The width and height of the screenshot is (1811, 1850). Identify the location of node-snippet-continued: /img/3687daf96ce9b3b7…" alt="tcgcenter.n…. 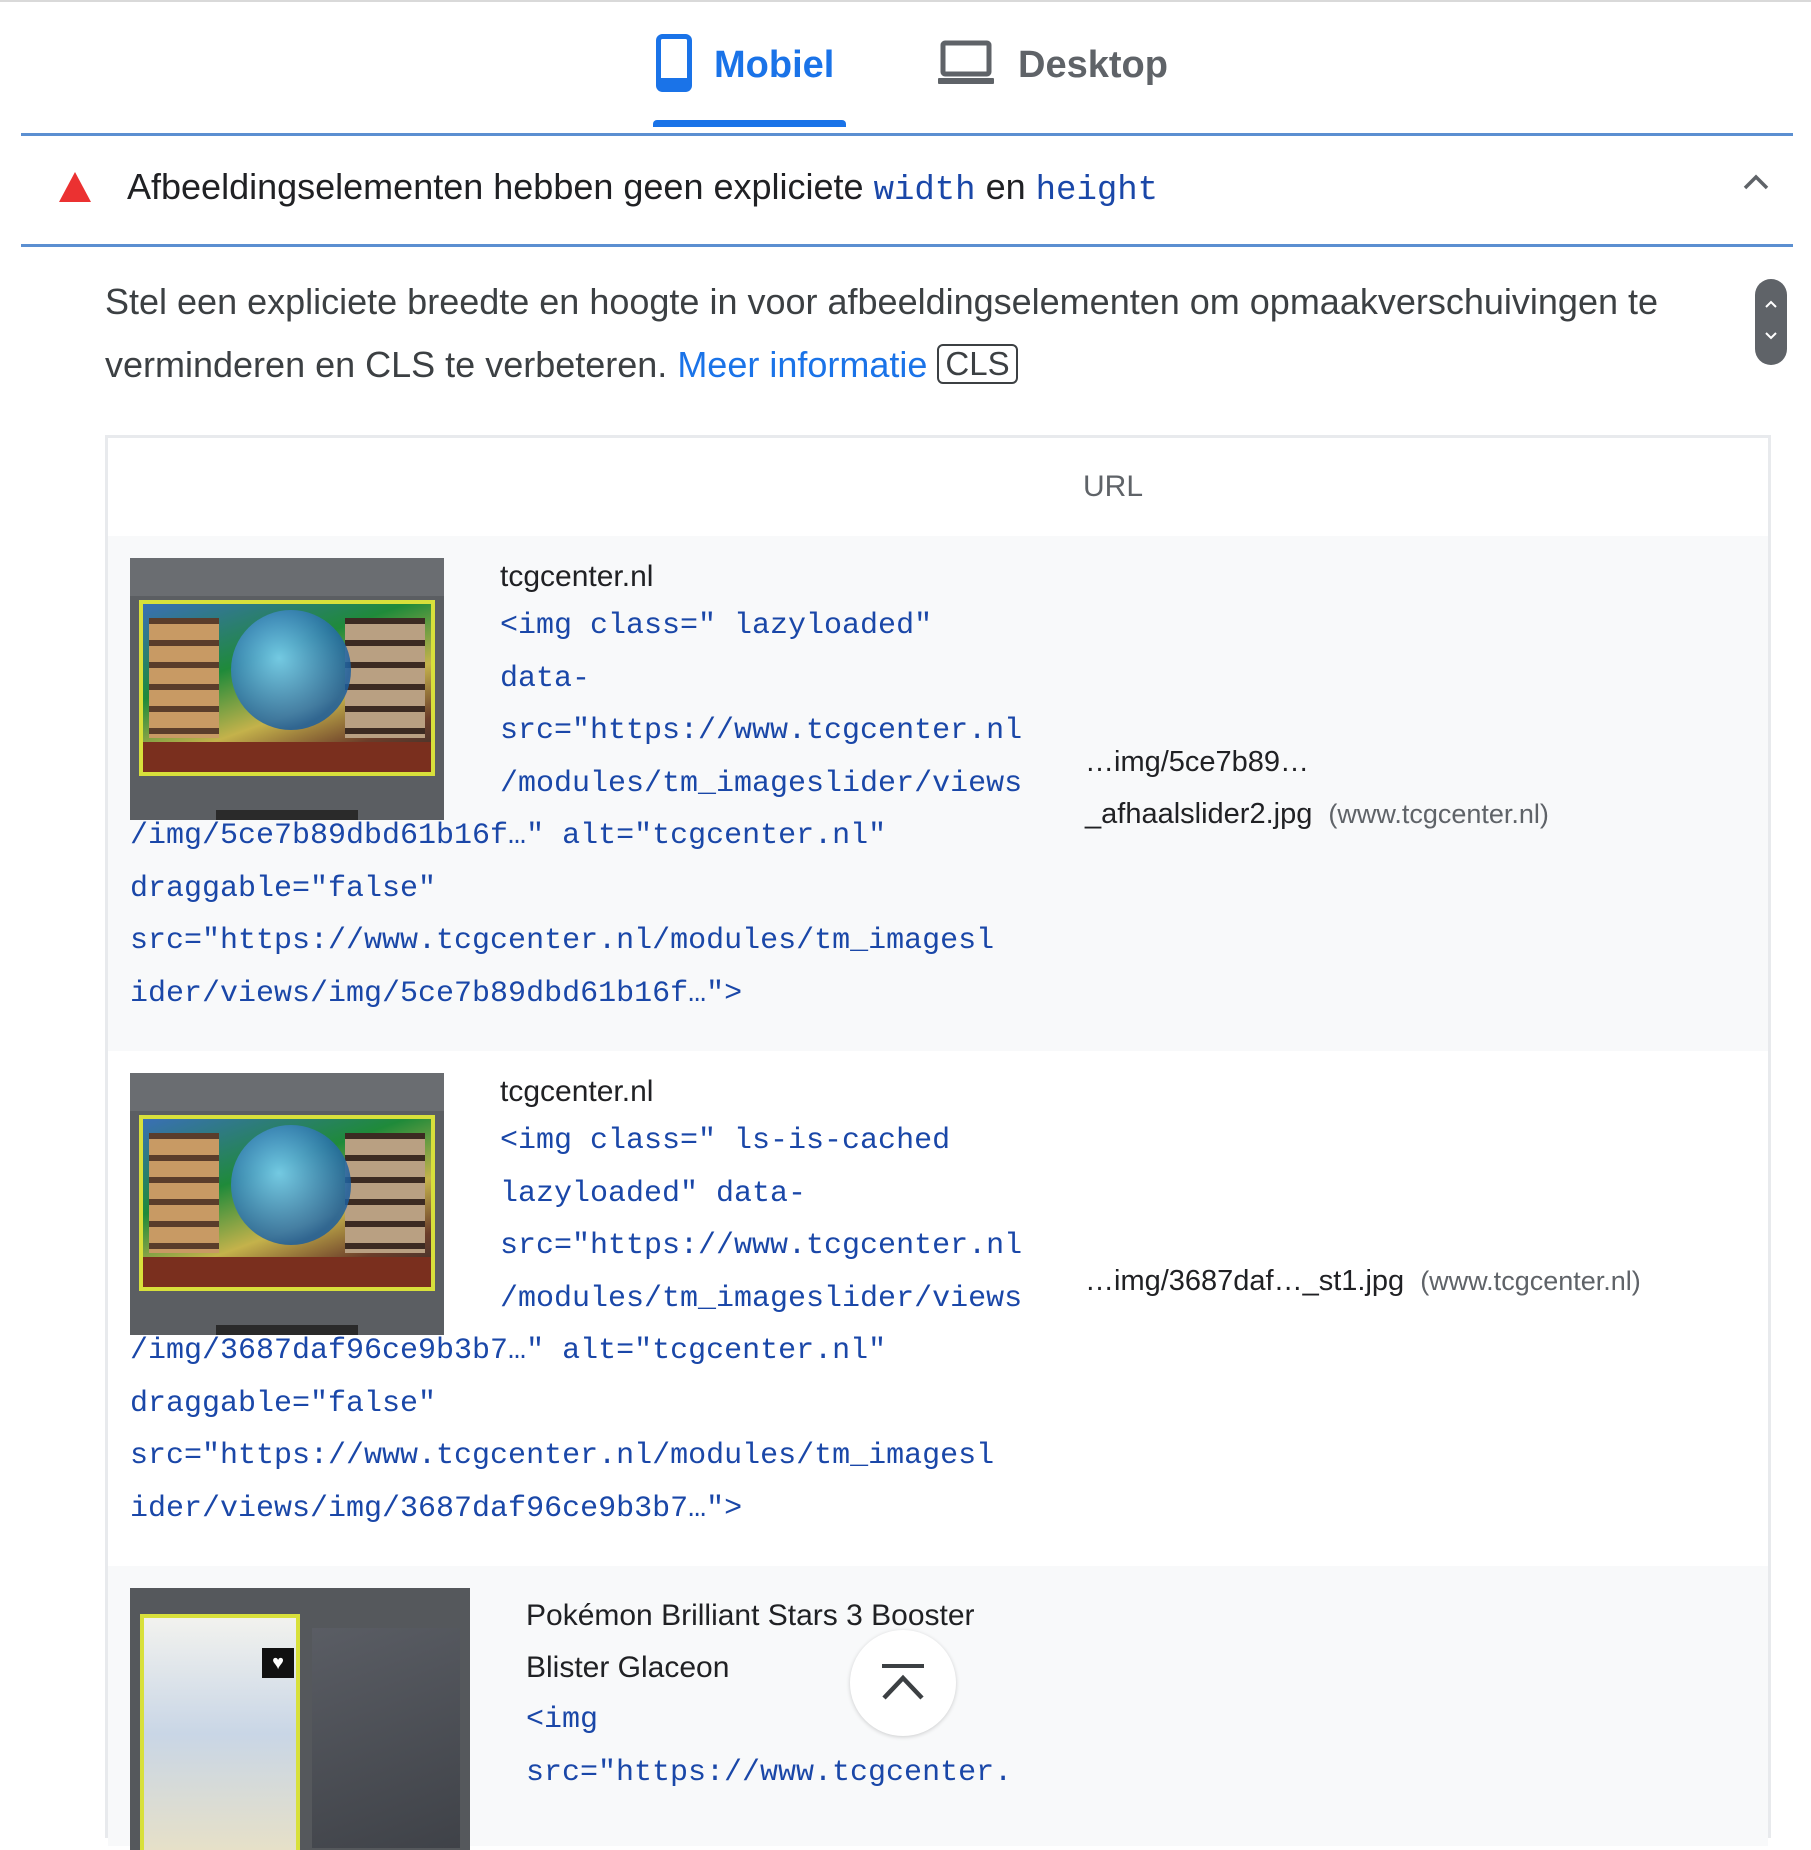
(562, 1430).